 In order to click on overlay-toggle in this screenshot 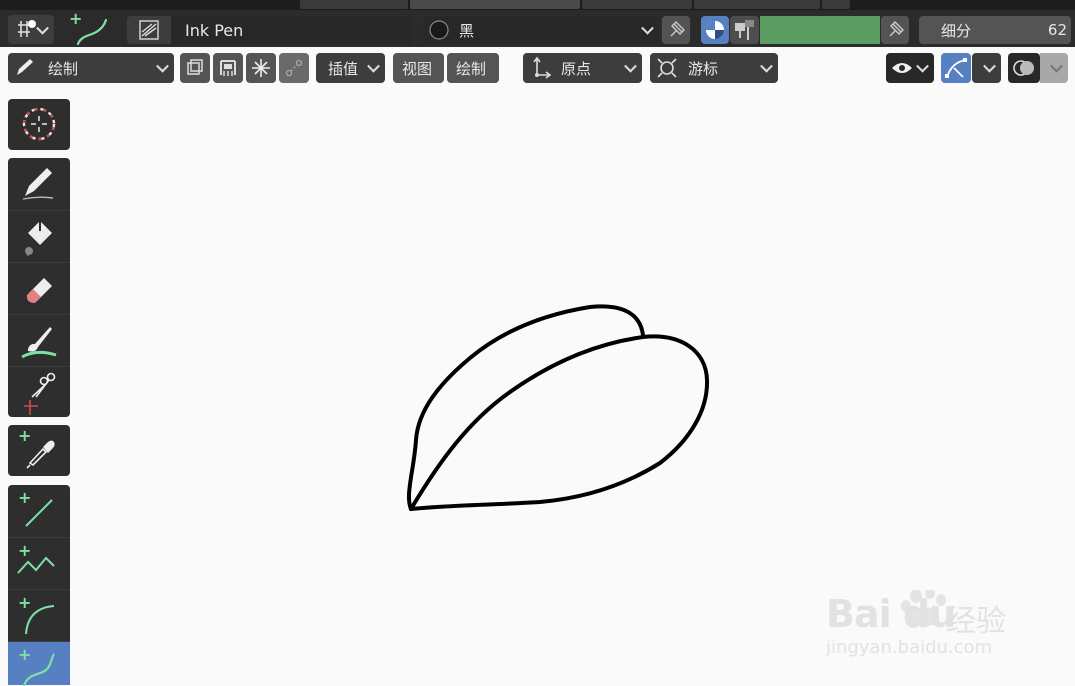, I will do `click(1024, 68)`.